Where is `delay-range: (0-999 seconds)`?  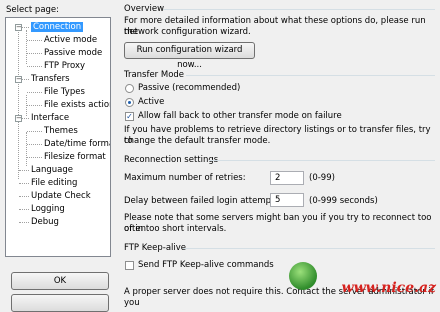
delay-range: (0-999 seconds) is located at coordinates (343, 201).